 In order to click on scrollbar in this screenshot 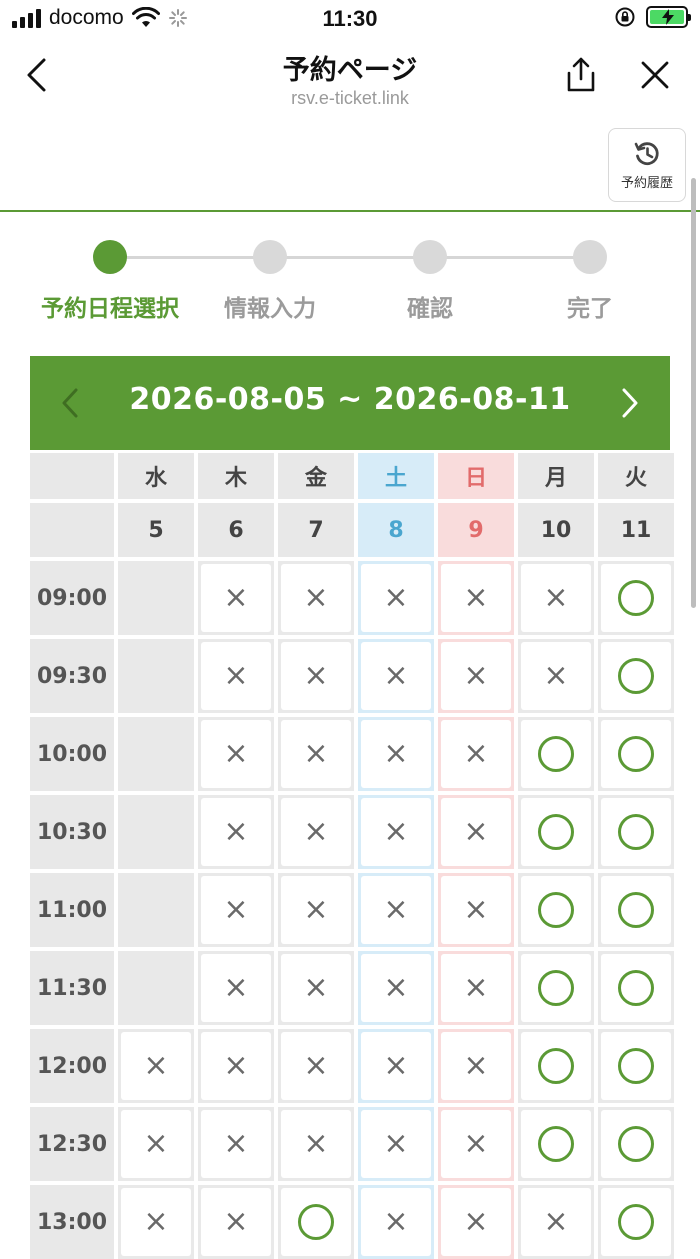, I will do `click(693, 393)`.